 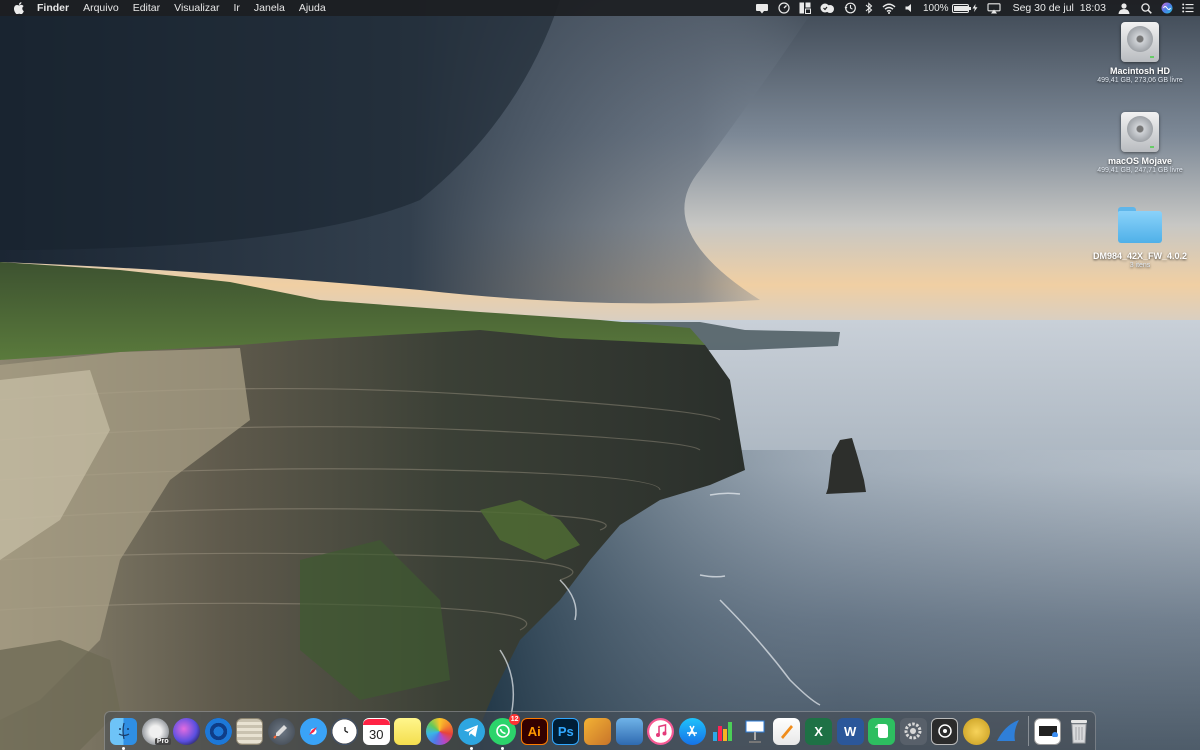 What do you see at coordinates (515, 719) in the screenshot?
I see `notification-badge: 12` at bounding box center [515, 719].